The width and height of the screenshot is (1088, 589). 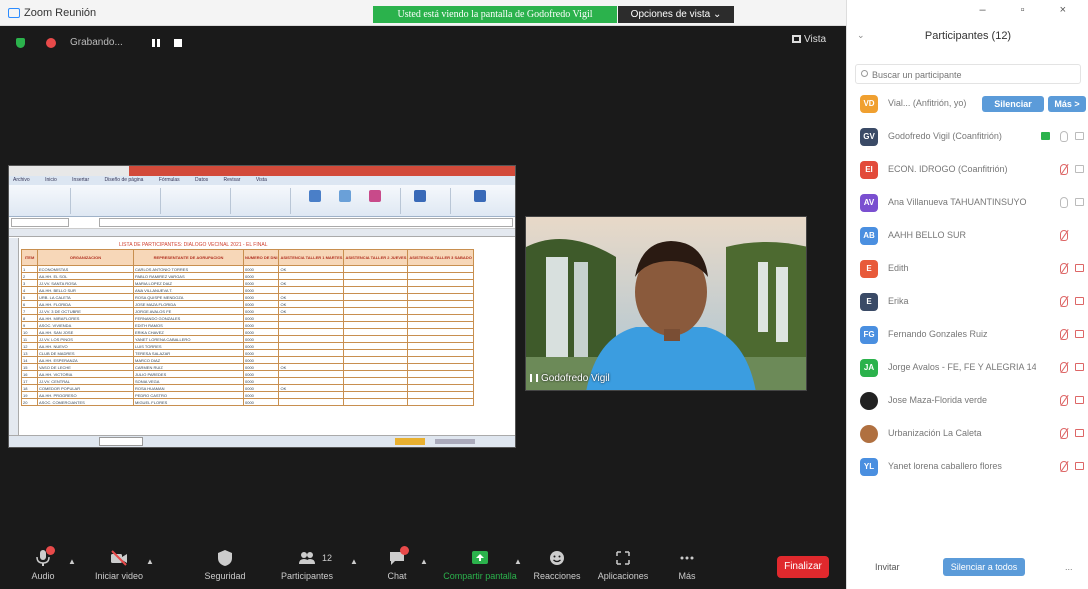 What do you see at coordinates (261, 180) in the screenshot?
I see `ribbon-tab: Vista` at bounding box center [261, 180].